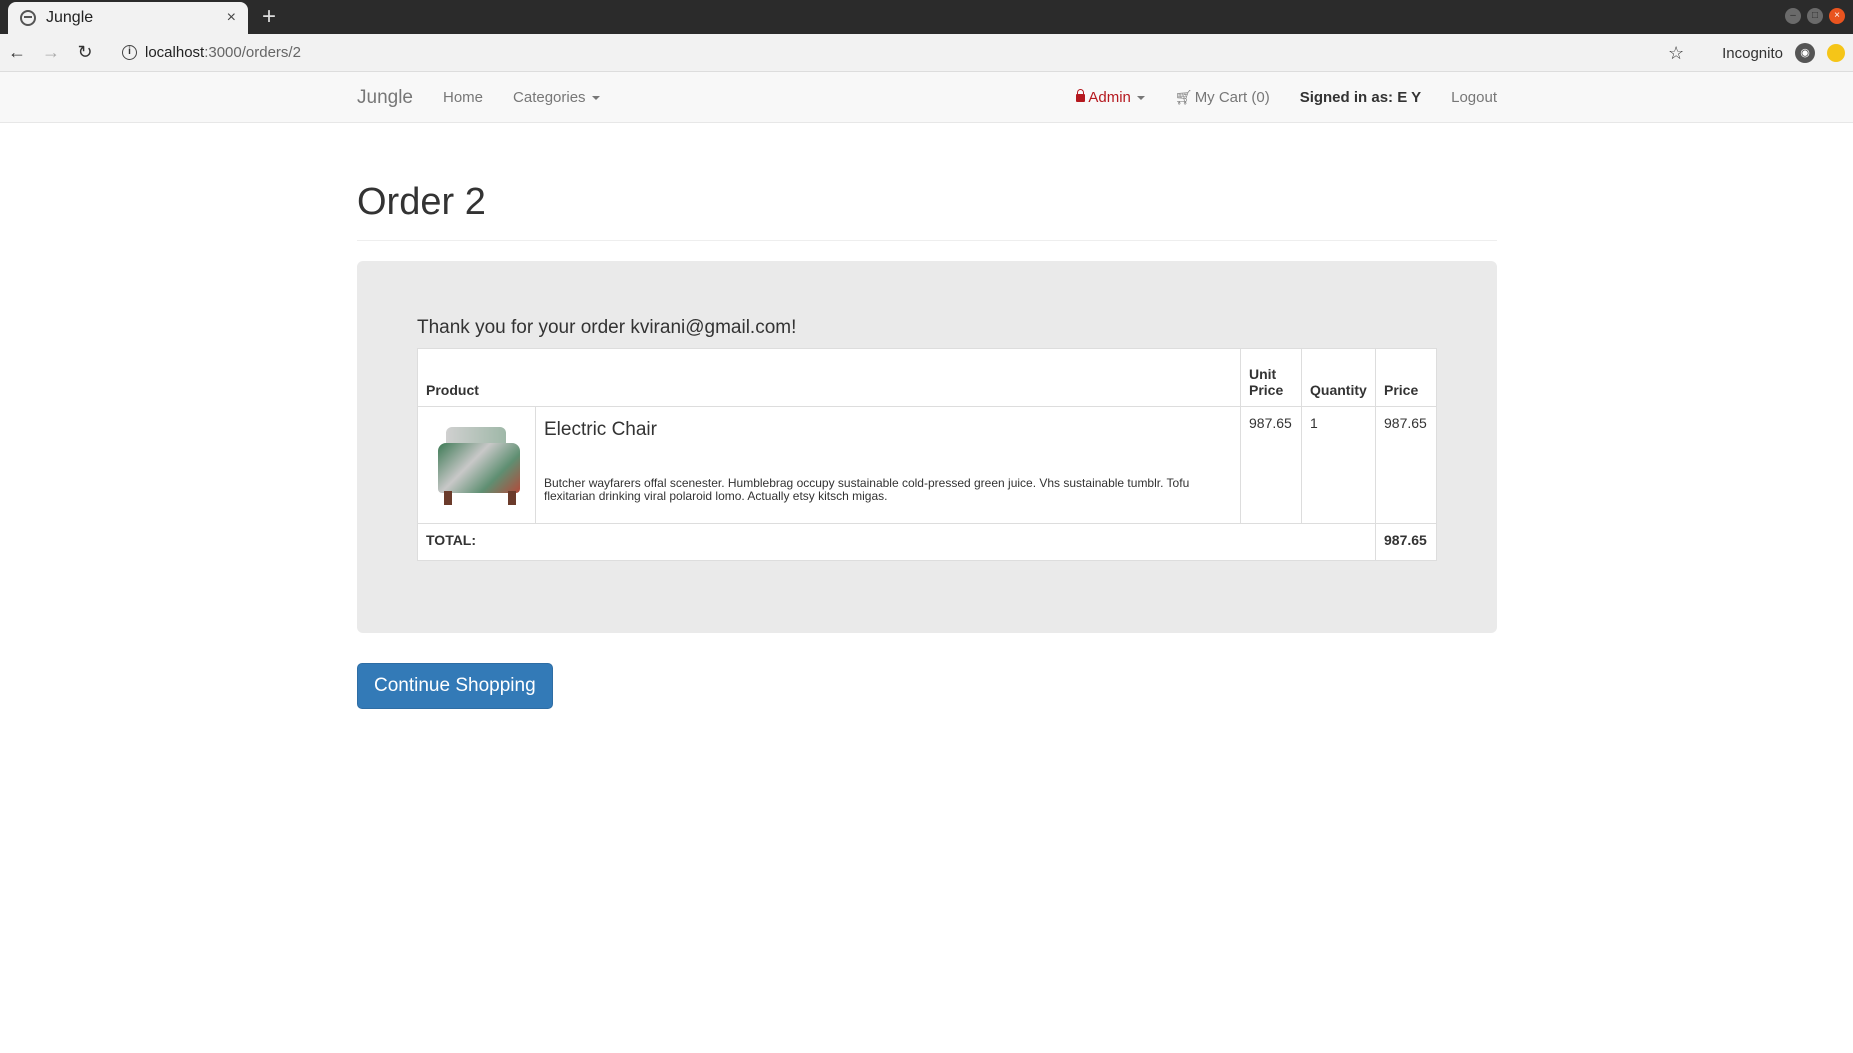 Image resolution: width=1853 pixels, height=1053 pixels. Describe the element at coordinates (51, 52) in the screenshot. I see `forward-arrow-icon: →` at that location.